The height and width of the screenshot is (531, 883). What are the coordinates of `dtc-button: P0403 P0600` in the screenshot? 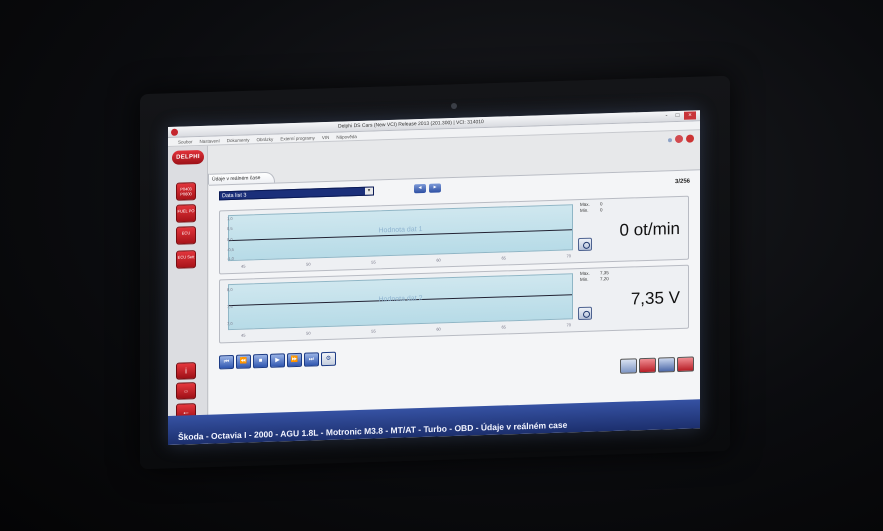 It's located at (186, 191).